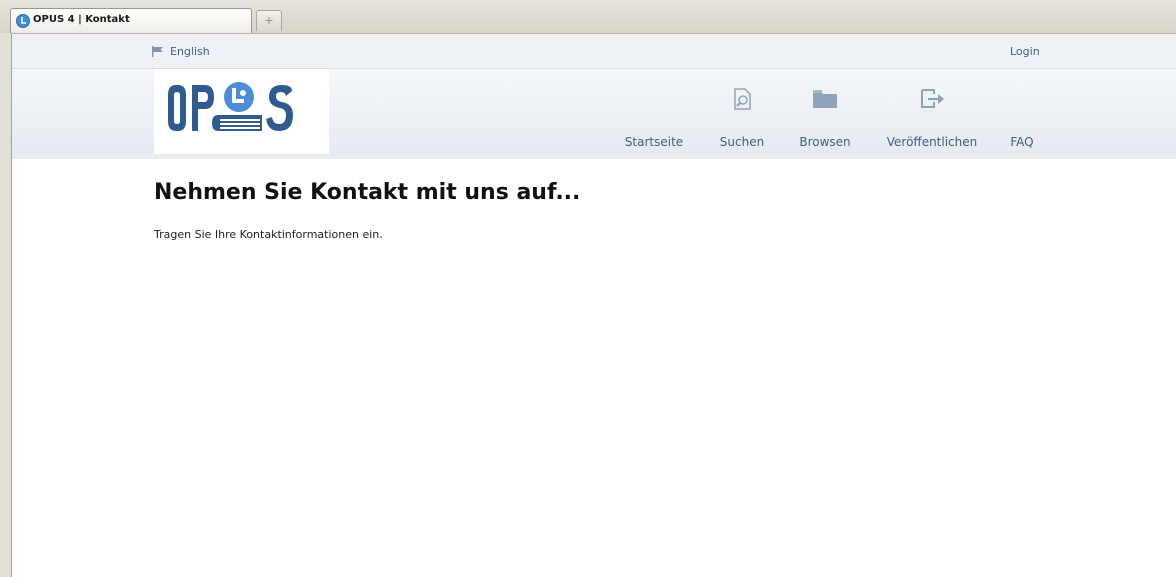 The image size is (1176, 577). What do you see at coordinates (1022, 115) in the screenshot?
I see `nav-faq: FAQ` at bounding box center [1022, 115].